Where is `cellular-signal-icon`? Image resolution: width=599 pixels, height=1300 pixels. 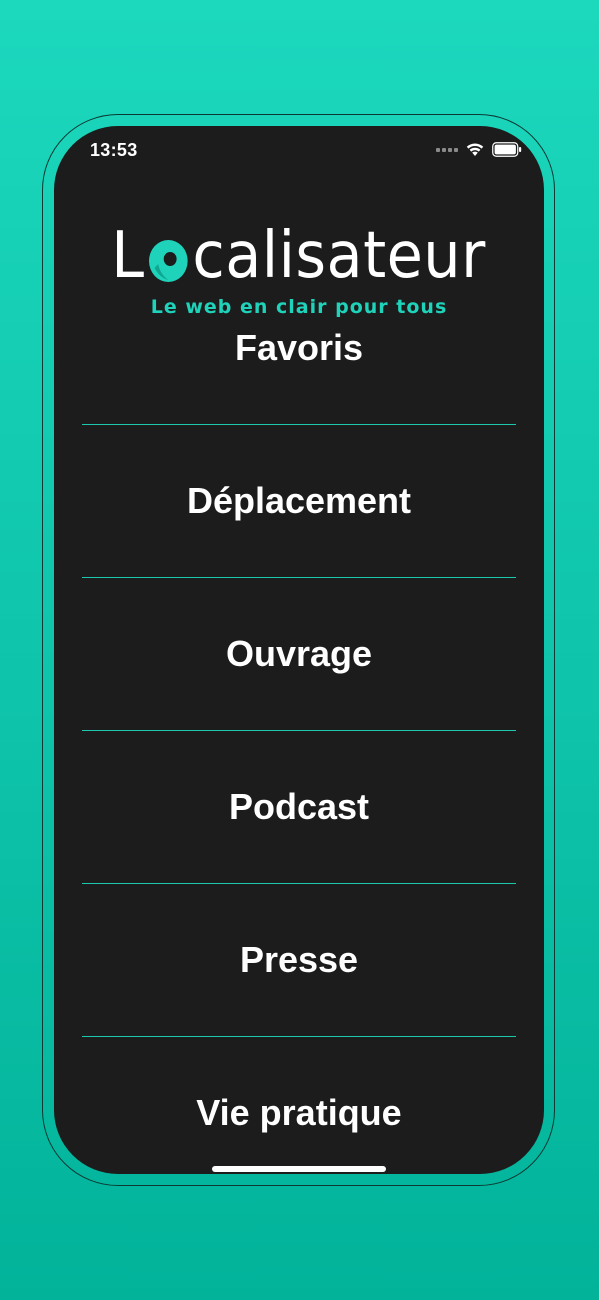
cellular-signal-icon is located at coordinates (447, 149).